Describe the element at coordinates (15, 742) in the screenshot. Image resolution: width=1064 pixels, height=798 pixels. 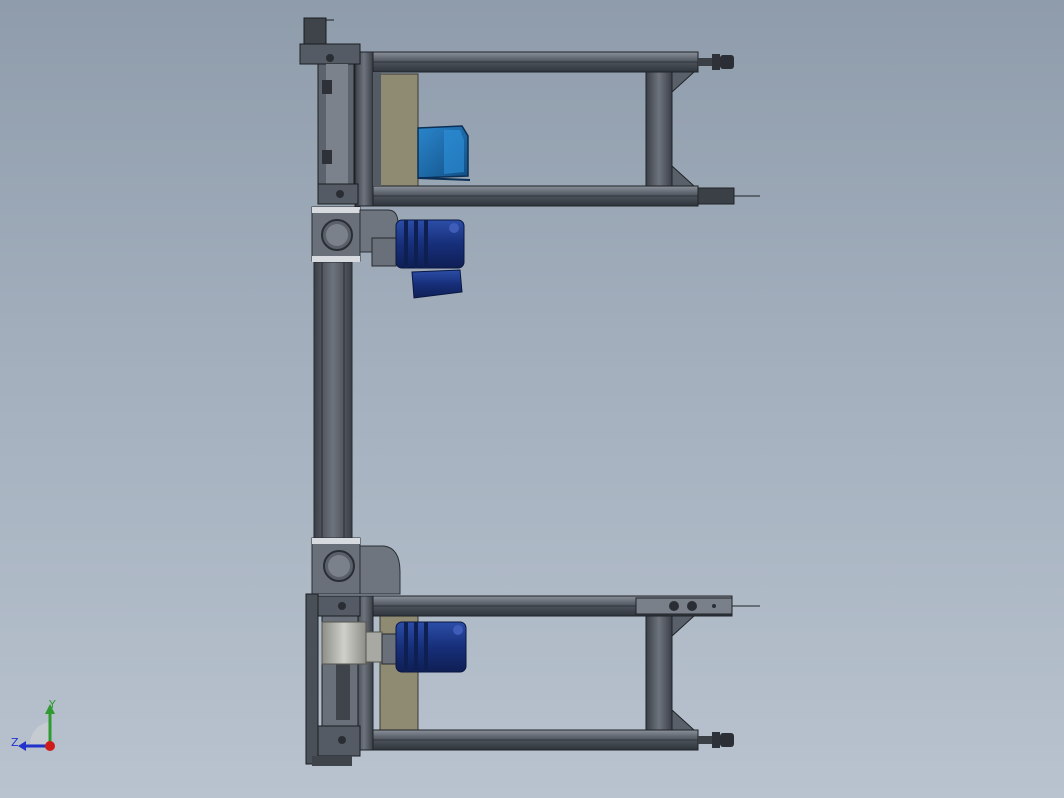
I see `axis-z-label: Z` at that location.